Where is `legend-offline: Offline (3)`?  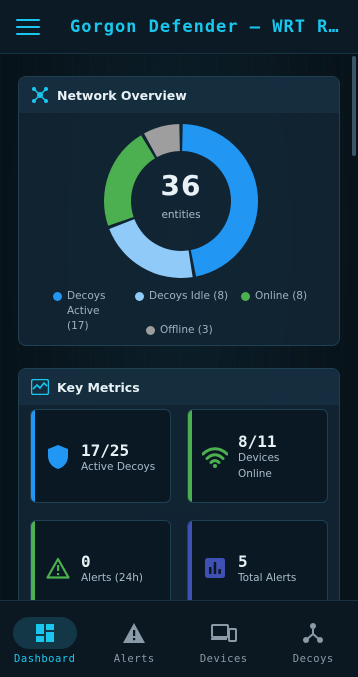 legend-offline: Offline (3) is located at coordinates (179, 330).